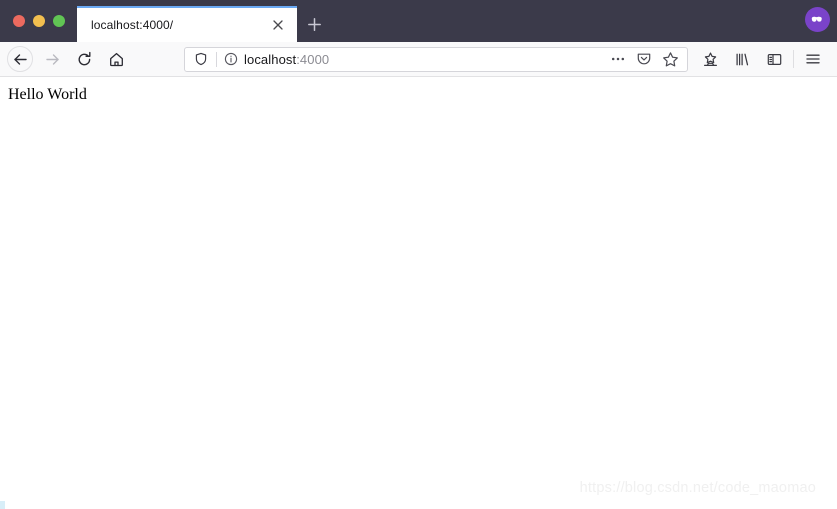 The height and width of the screenshot is (509, 837). I want to click on home-icon, so click(116, 59).